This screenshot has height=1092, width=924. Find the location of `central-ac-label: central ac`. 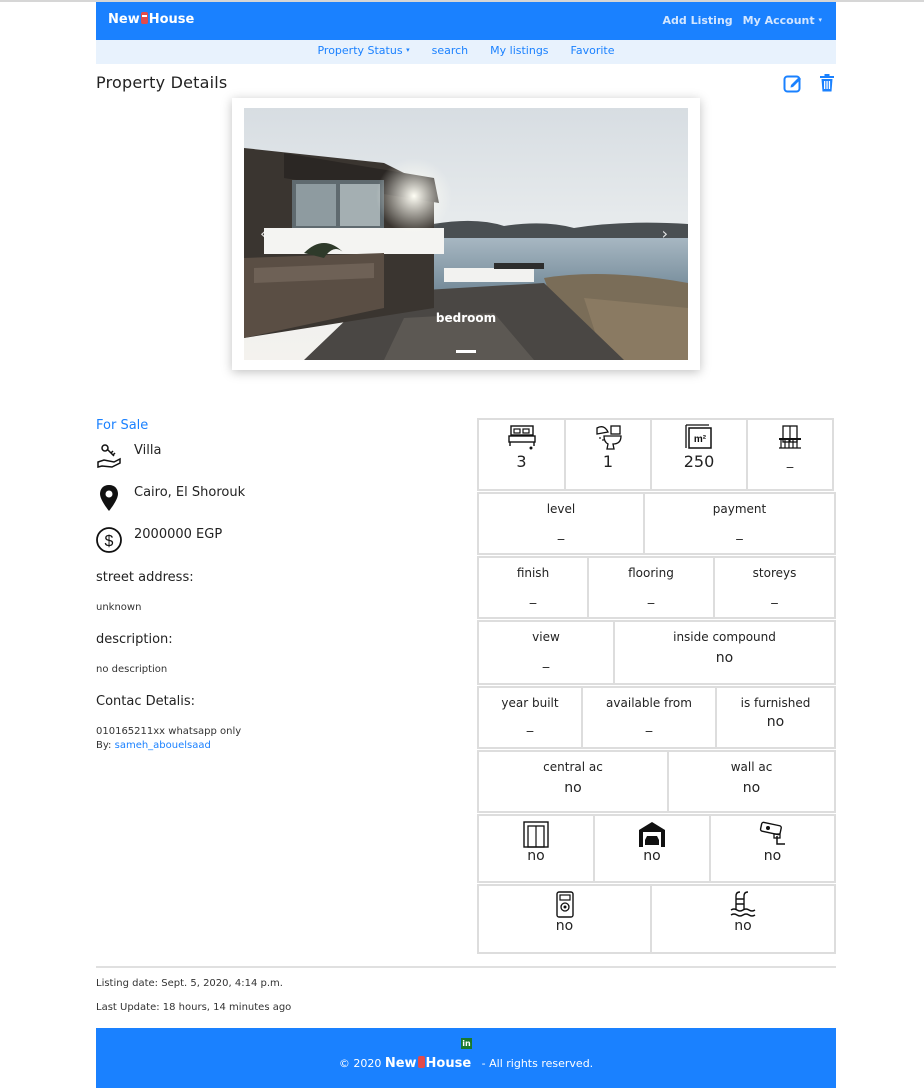

central-ac-label: central ac is located at coordinates (573, 767).